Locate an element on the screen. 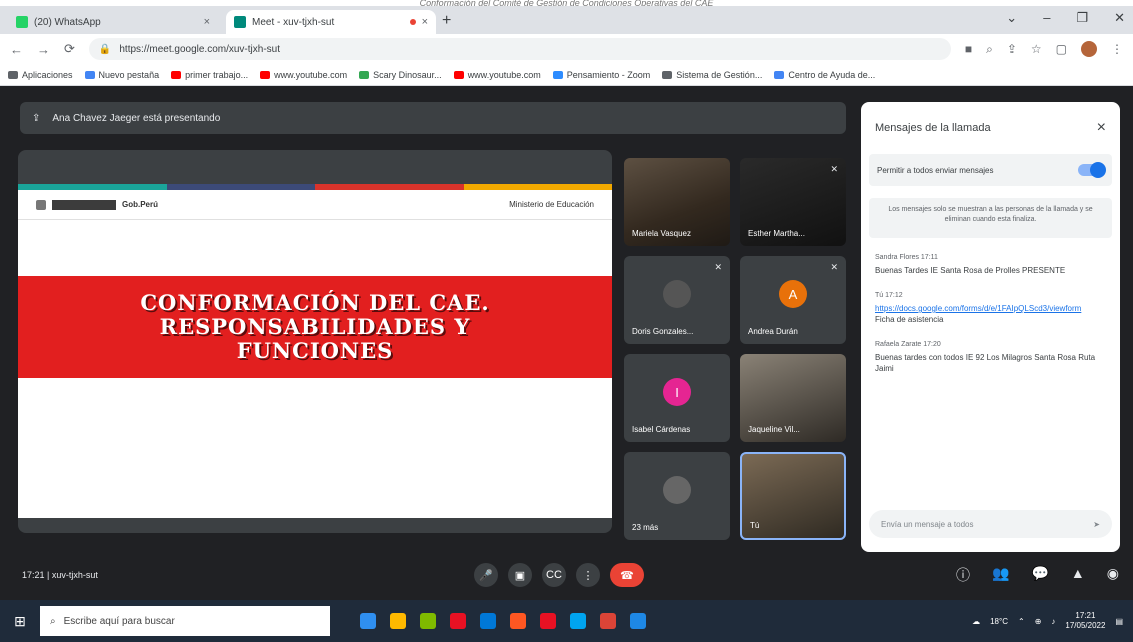  task-view-icon is located at coordinates (368, 621).